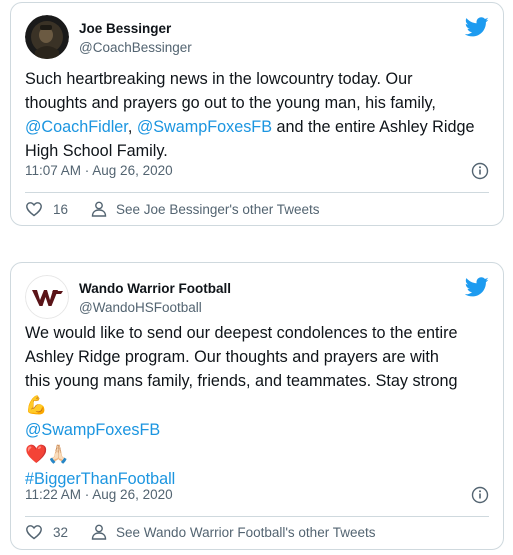  I want to click on tweet-text-line: 💪, so click(257, 405).